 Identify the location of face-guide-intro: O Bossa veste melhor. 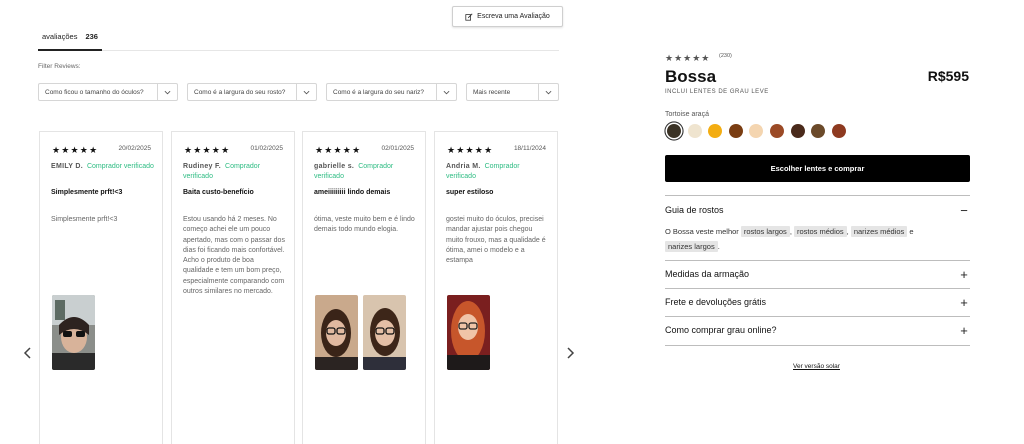
(702, 231).